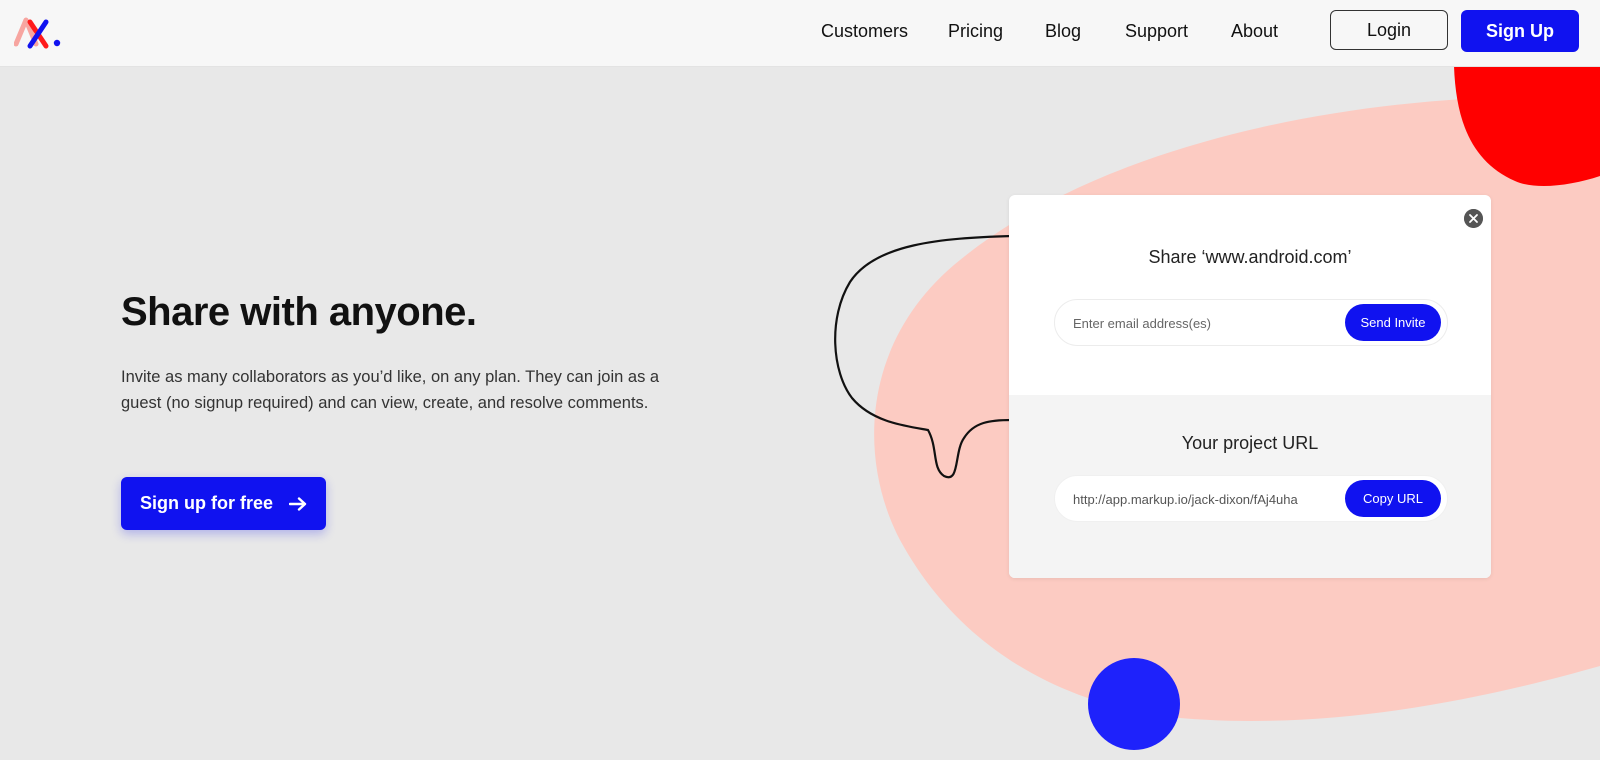 The width and height of the screenshot is (1600, 760). What do you see at coordinates (1250, 443) in the screenshot?
I see `project-url-title: Your project URL` at bounding box center [1250, 443].